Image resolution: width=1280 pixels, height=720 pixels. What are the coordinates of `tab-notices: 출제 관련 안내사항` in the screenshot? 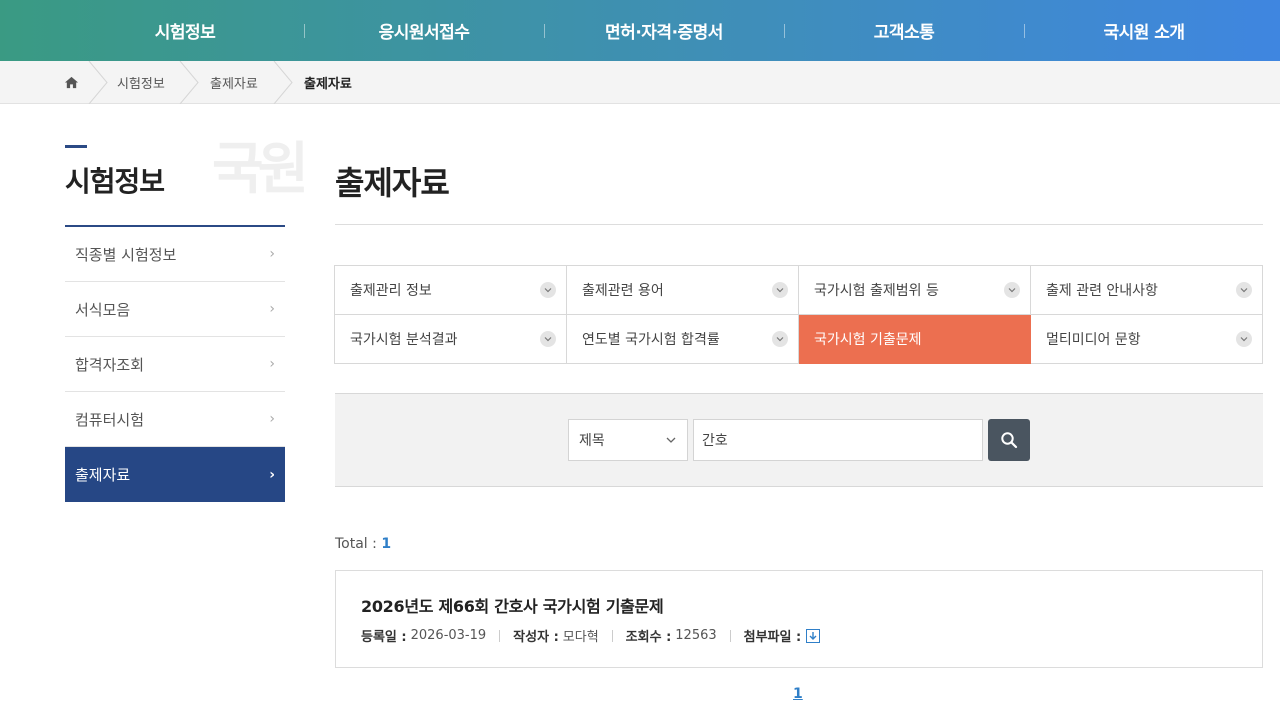 It's located at (1147, 290).